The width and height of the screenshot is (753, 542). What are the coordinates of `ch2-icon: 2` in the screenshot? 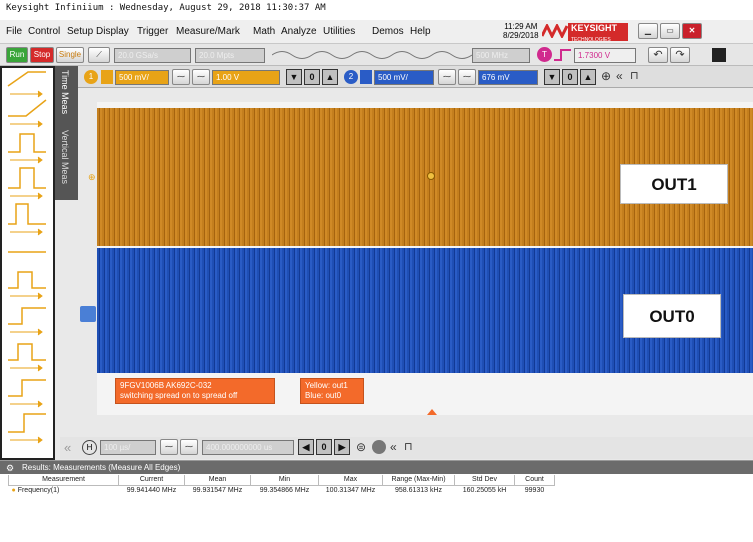 It's located at (351, 77).